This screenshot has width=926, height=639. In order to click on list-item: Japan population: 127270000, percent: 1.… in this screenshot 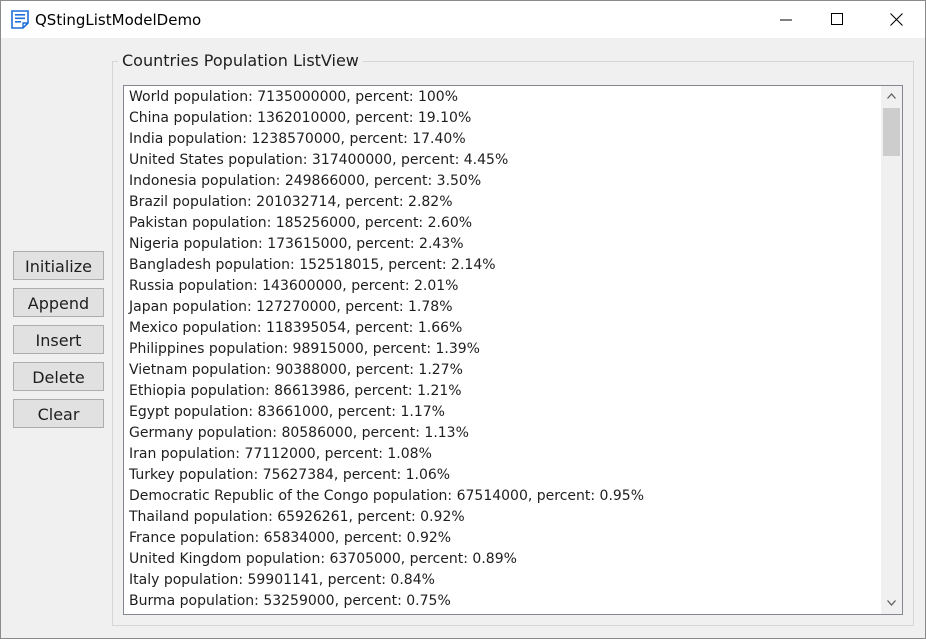, I will do `click(504, 307)`.